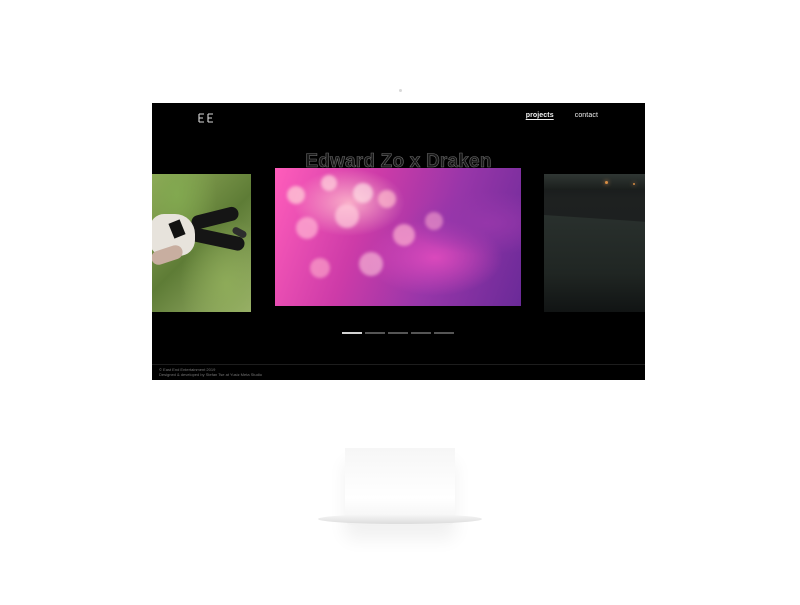  Describe the element at coordinates (215, 218) in the screenshot. I see `thumbnail-person-leg` at that location.